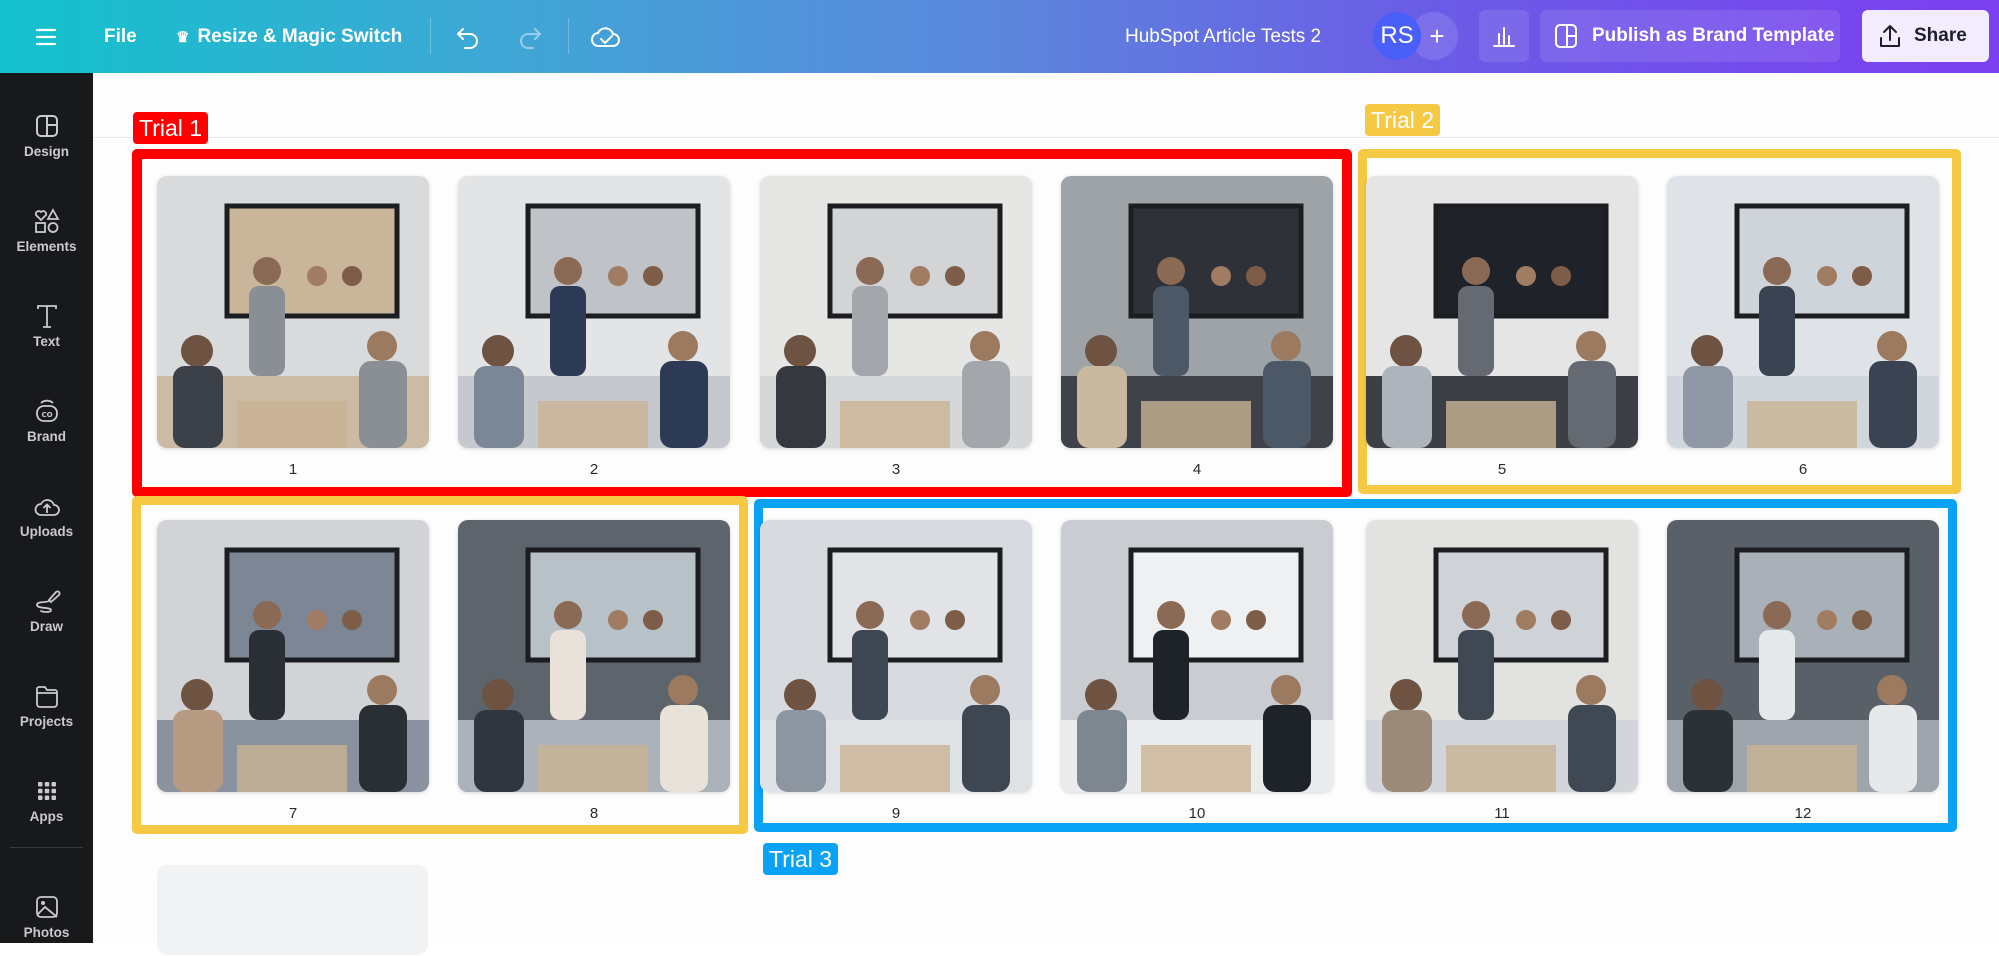 The image size is (1999, 956). What do you see at coordinates (171, 128) in the screenshot?
I see `trial-1-label: Trial 1` at bounding box center [171, 128].